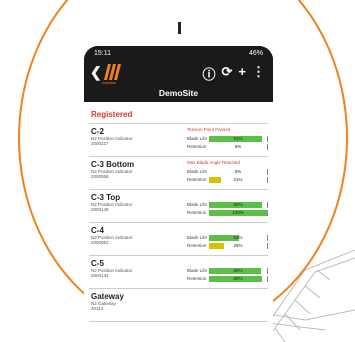  I want to click on retention-track: 100%, so click(238, 213).